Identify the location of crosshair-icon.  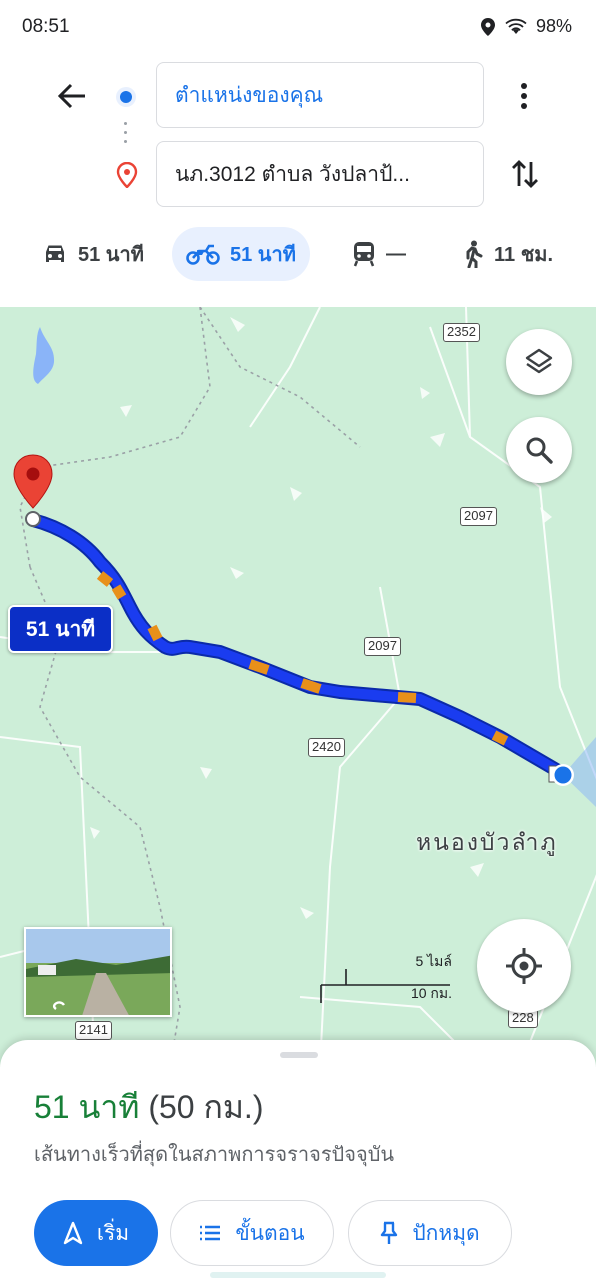
(524, 966).